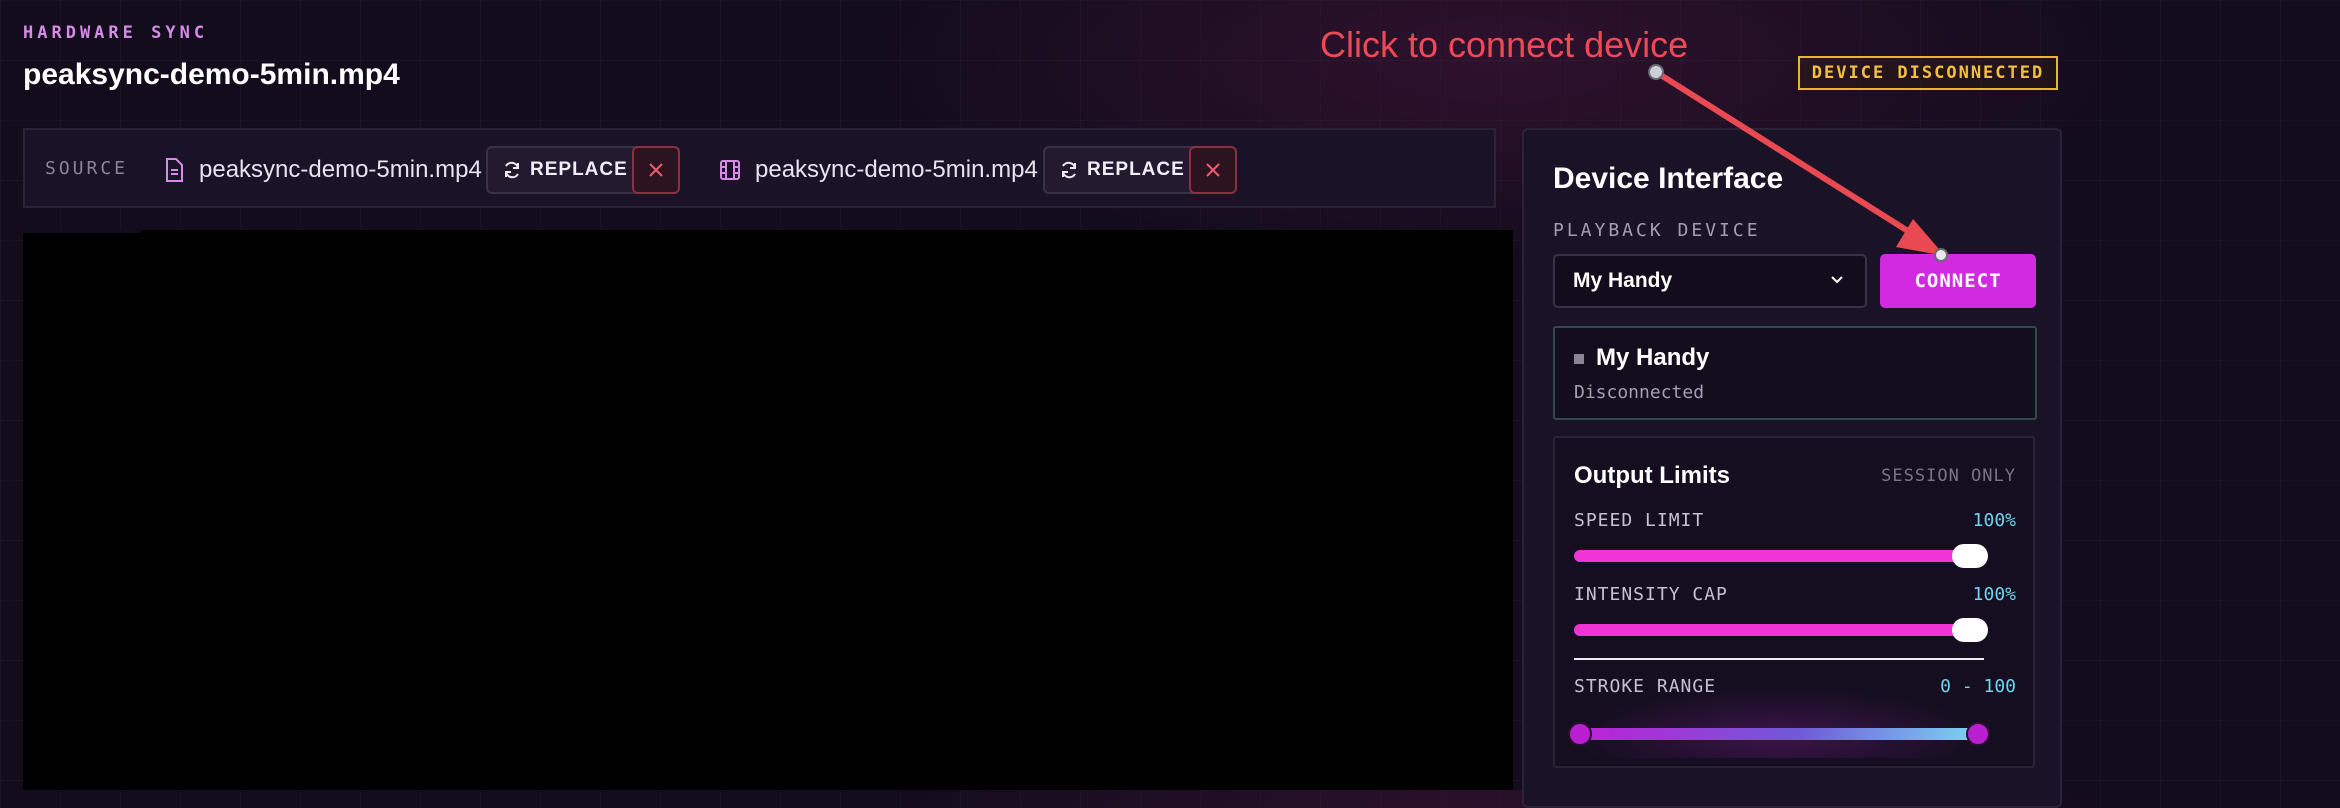 Image resolution: width=2340 pixels, height=808 pixels. I want to click on annotation-start-dot, so click(1656, 72).